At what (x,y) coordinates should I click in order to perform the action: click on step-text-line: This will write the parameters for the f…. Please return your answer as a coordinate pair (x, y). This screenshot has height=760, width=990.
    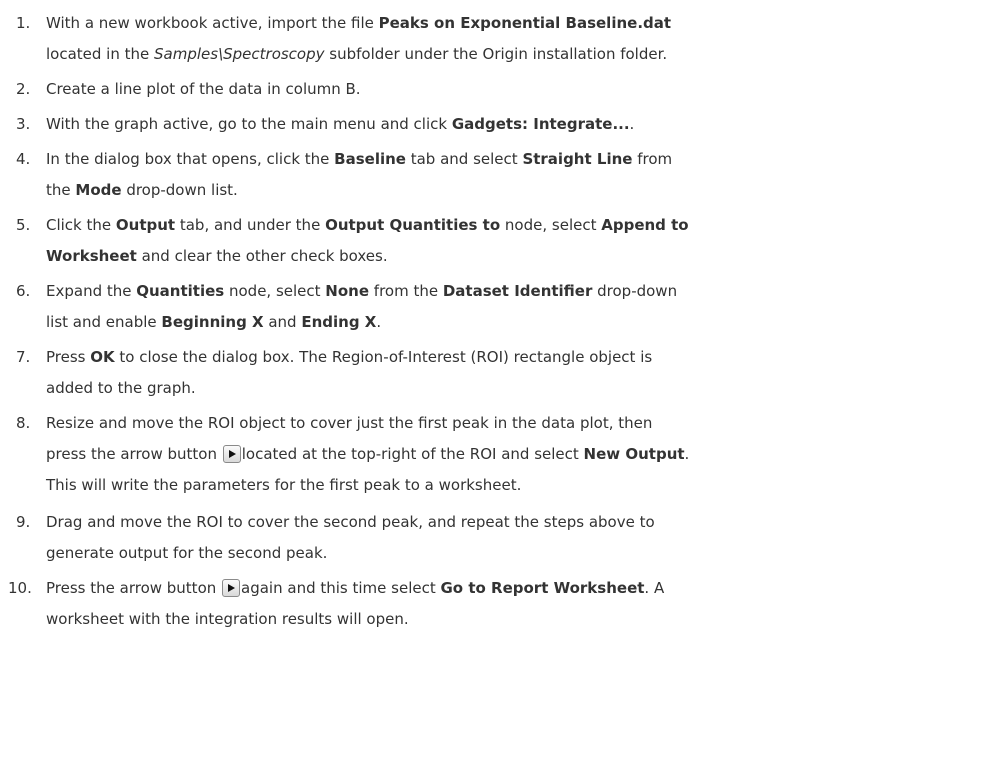
    Looking at the image, I should click on (518, 485).